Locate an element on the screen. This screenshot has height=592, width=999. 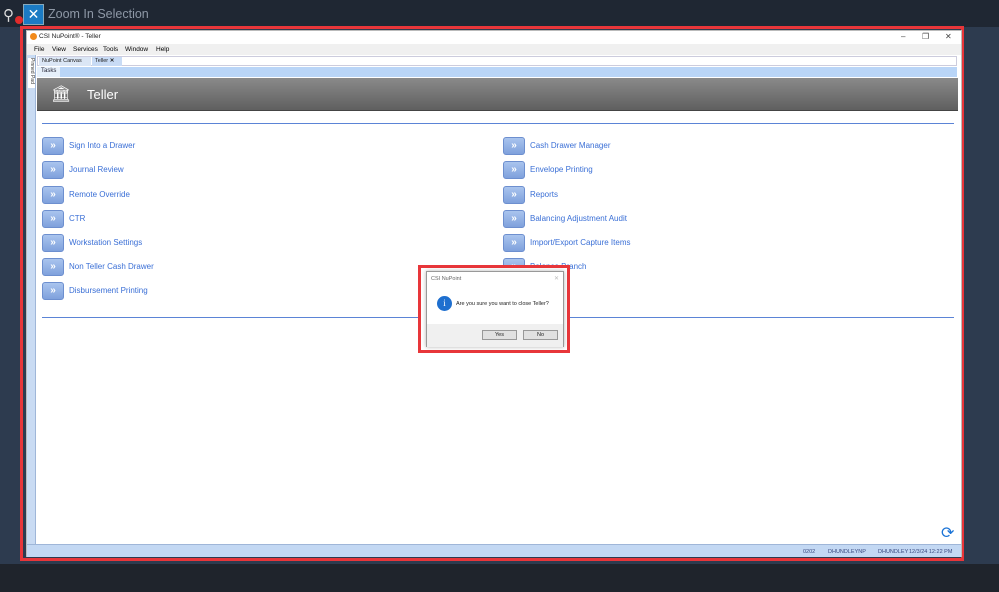
tab-teller-label: Teller is located at coordinates (102, 61).